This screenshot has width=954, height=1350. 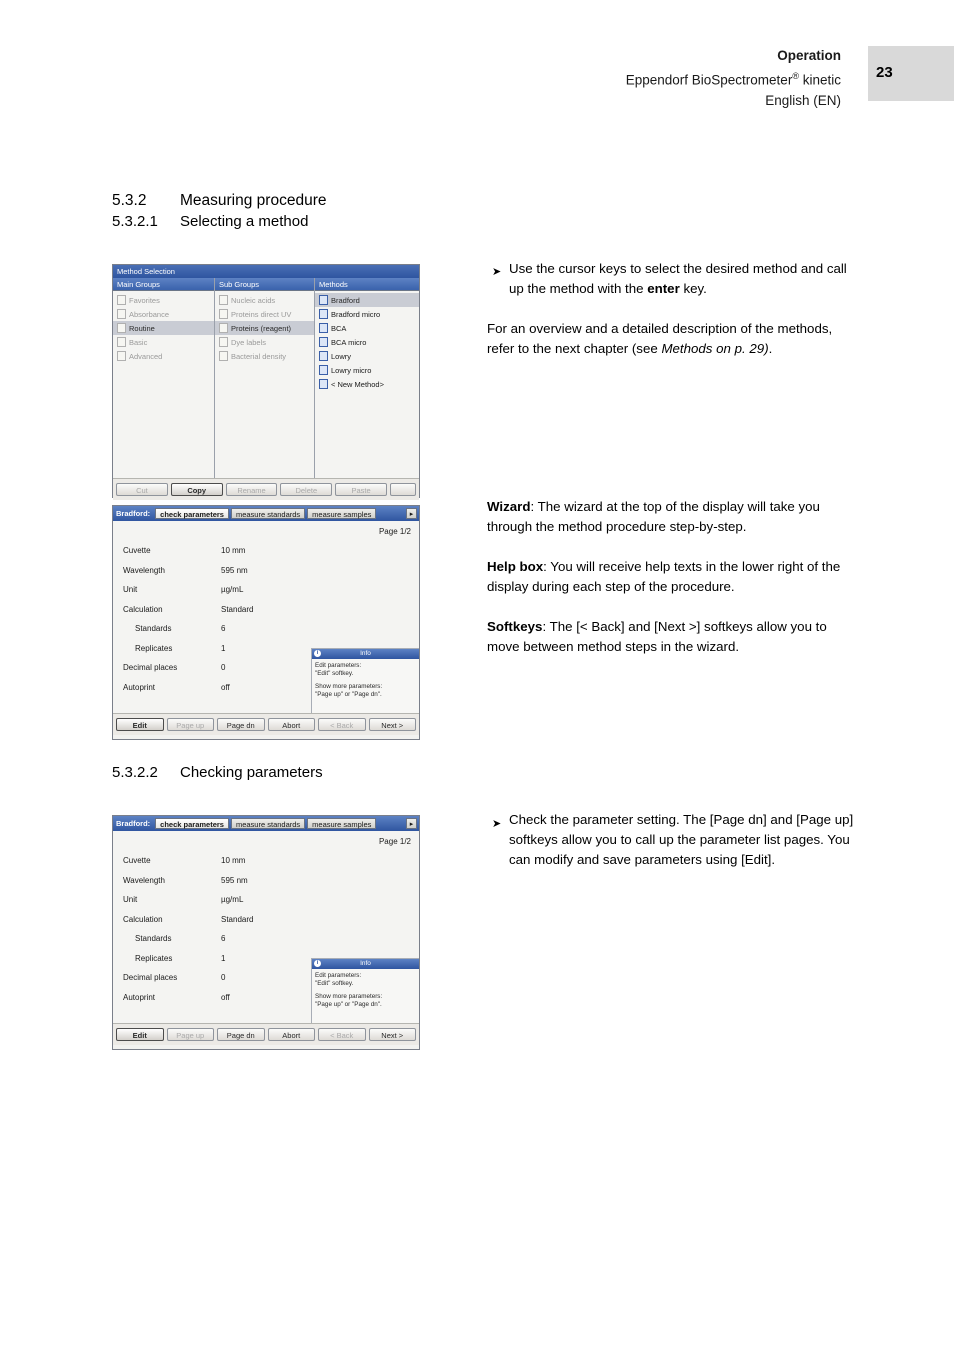 What do you see at coordinates (367, 284) in the screenshot?
I see `column-header-methods: Methods` at bounding box center [367, 284].